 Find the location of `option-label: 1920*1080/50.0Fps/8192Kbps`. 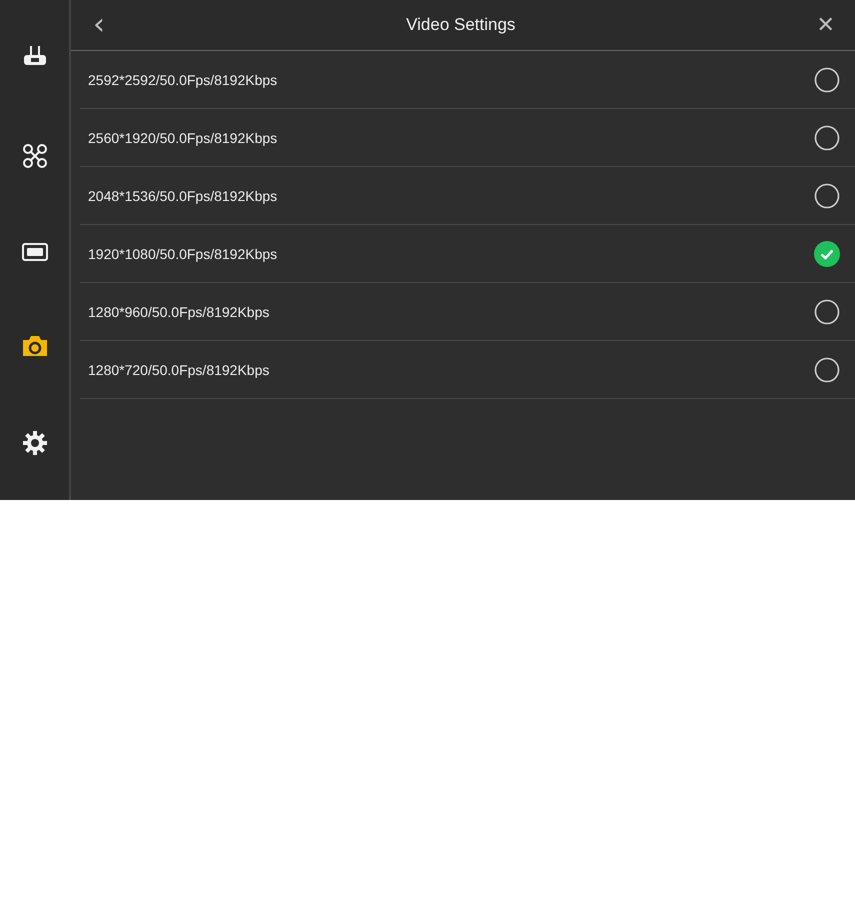

option-label: 1920*1080/50.0Fps/8192Kbps is located at coordinates (183, 254).